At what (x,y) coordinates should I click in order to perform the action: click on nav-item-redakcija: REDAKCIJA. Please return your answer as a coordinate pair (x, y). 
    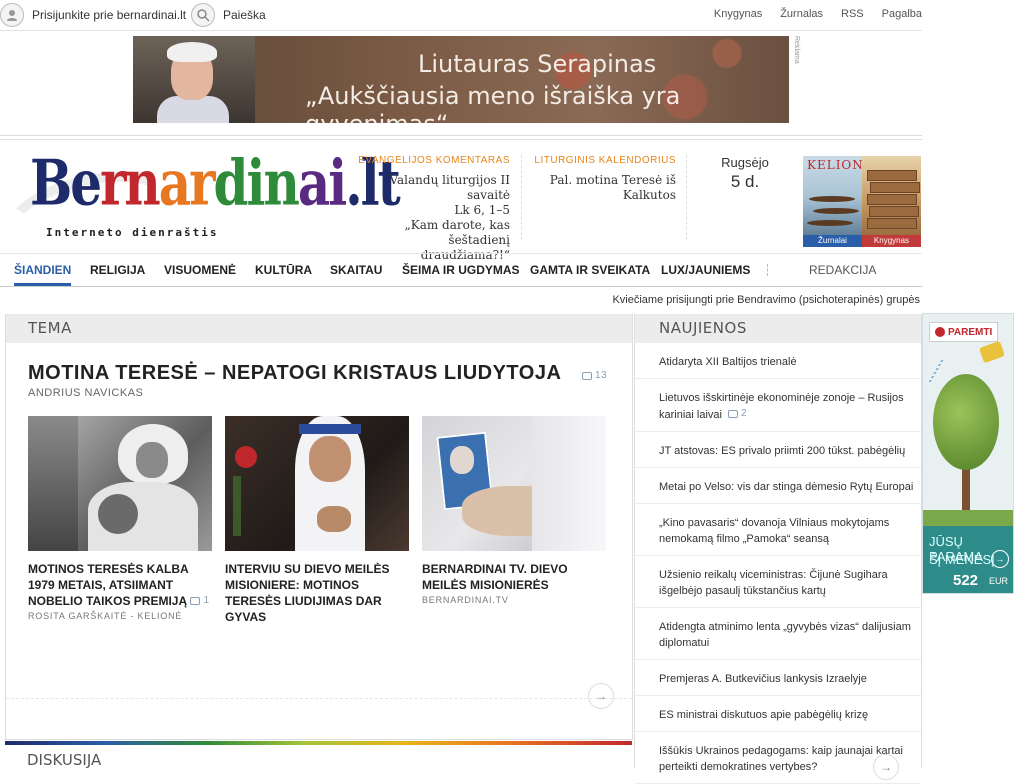
    Looking at the image, I should click on (842, 270).